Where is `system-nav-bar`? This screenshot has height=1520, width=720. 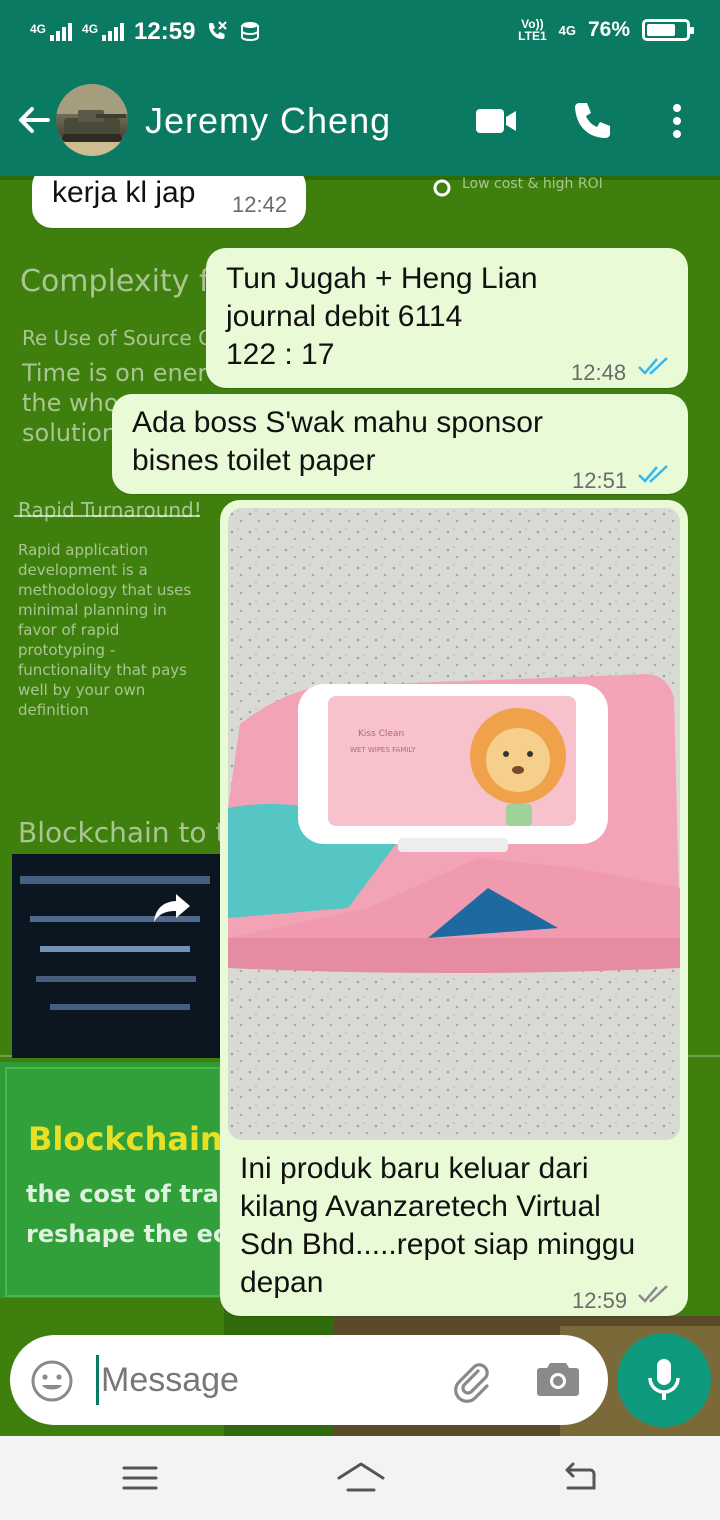 system-nav-bar is located at coordinates (360, 1478).